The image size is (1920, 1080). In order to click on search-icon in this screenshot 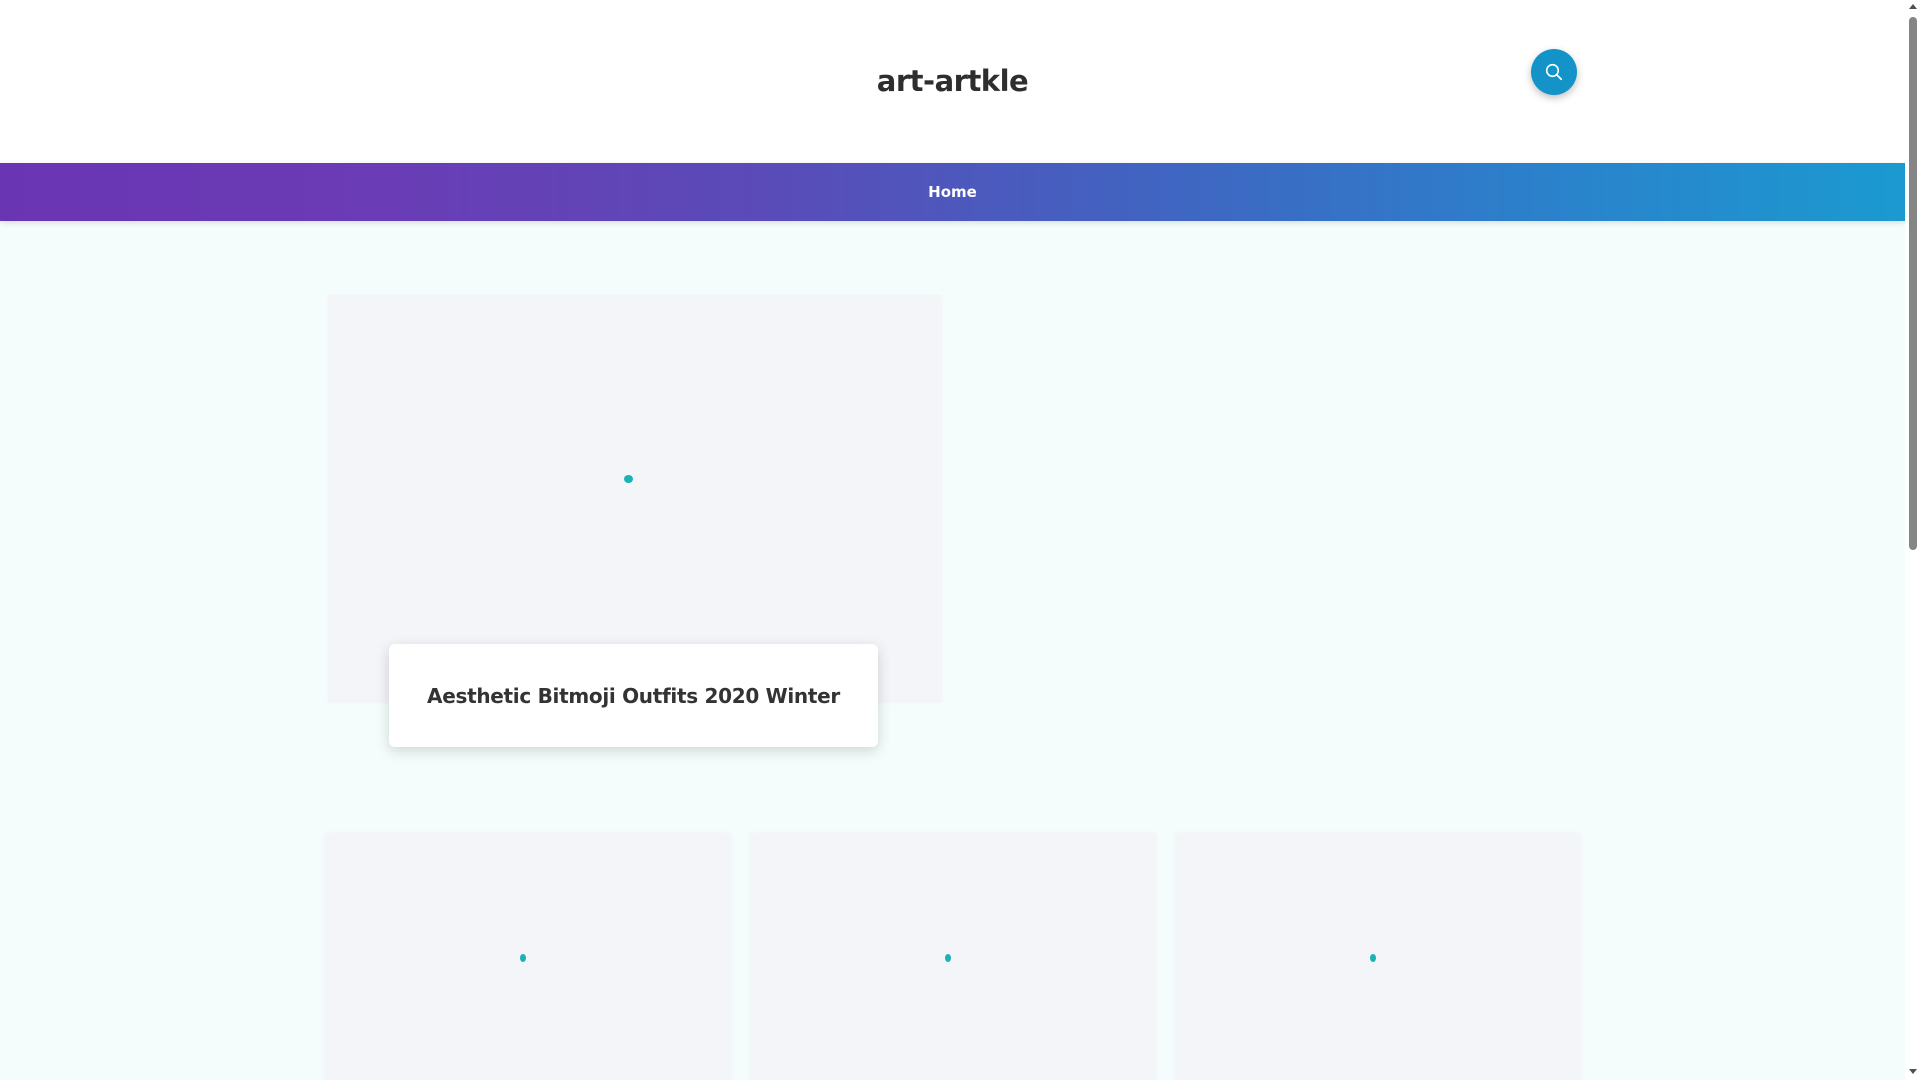, I will do `click(1554, 72)`.